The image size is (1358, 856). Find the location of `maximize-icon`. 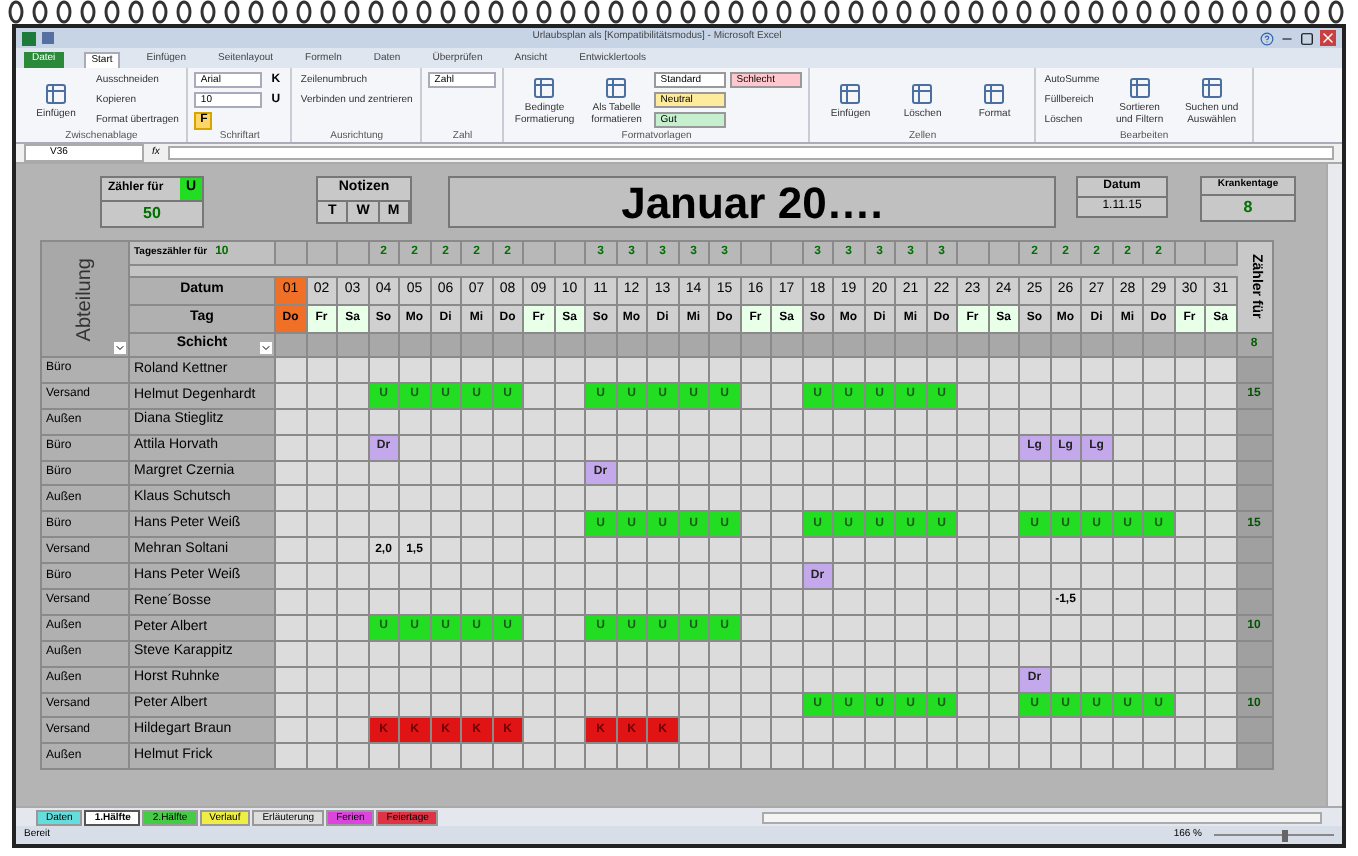

maximize-icon is located at coordinates (1307, 38).